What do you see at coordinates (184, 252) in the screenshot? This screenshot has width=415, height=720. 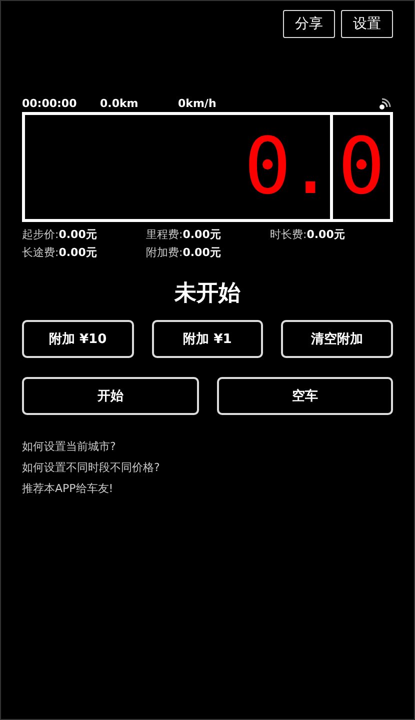 I see `fee-item: 附加费:0.00元` at bounding box center [184, 252].